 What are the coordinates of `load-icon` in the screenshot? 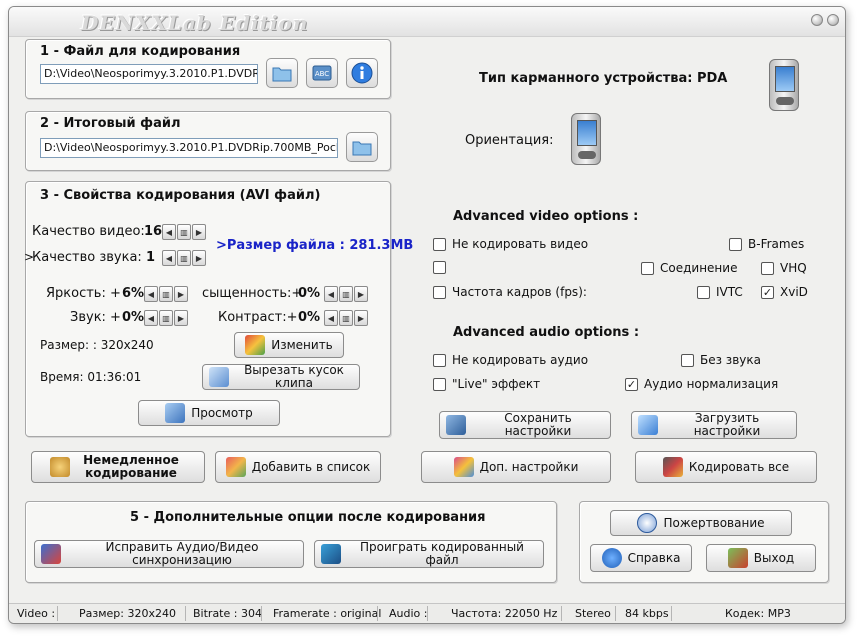 It's located at (648, 425).